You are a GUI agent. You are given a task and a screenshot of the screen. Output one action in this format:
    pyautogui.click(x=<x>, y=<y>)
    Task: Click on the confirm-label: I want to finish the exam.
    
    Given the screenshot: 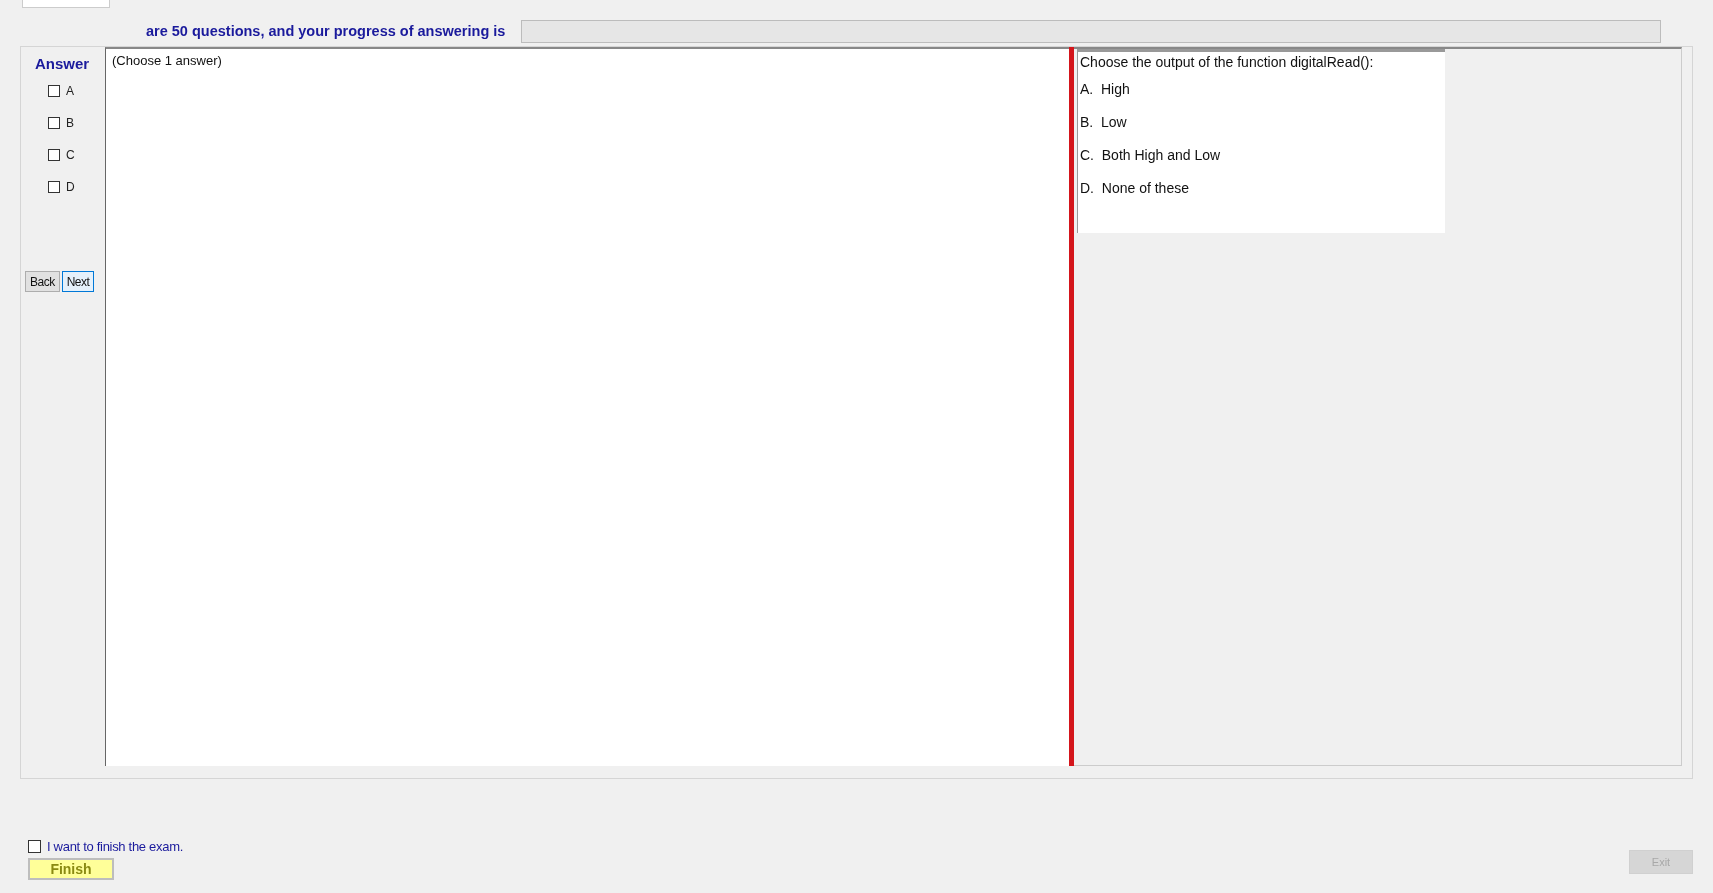 What is the action you would take?
    pyautogui.click(x=115, y=846)
    